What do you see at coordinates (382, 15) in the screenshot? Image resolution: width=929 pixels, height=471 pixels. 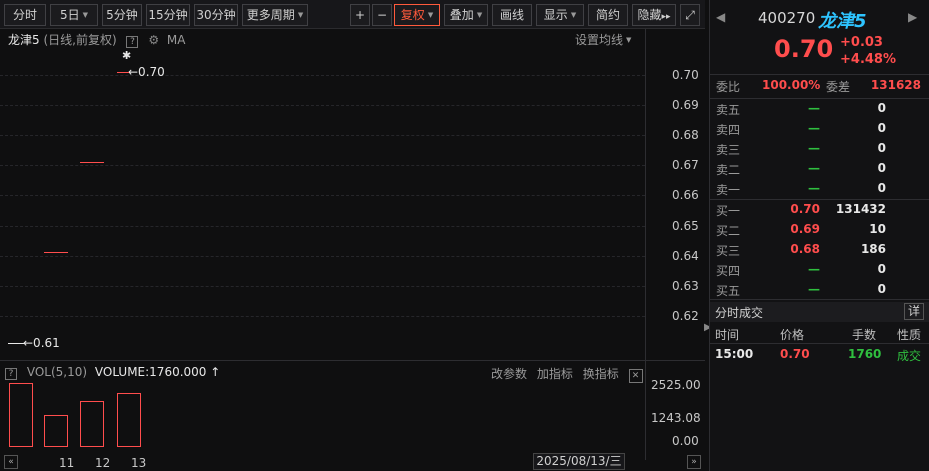 I see `zoom-out-button: −` at bounding box center [382, 15].